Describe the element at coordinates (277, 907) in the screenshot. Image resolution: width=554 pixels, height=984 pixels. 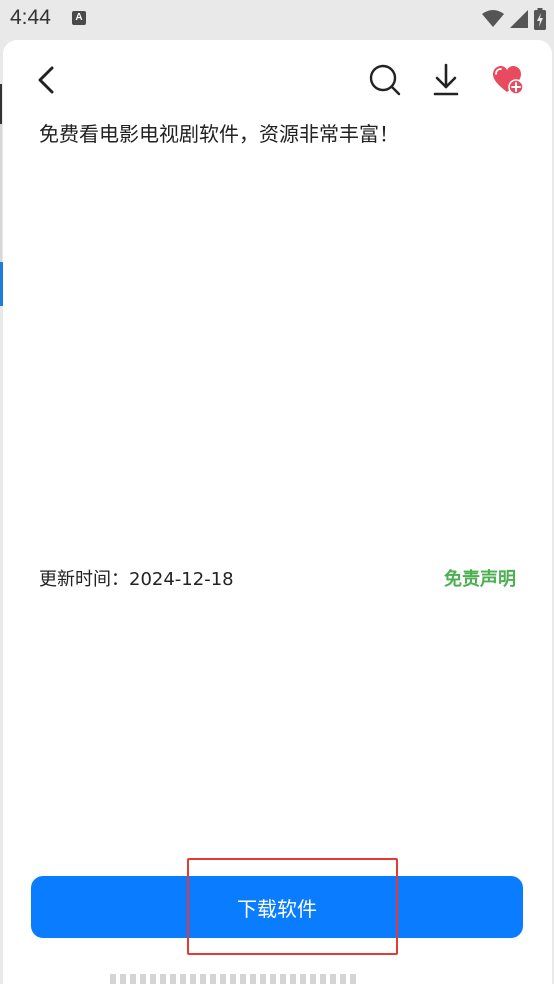
I see `download-software-button: 下载软件` at that location.